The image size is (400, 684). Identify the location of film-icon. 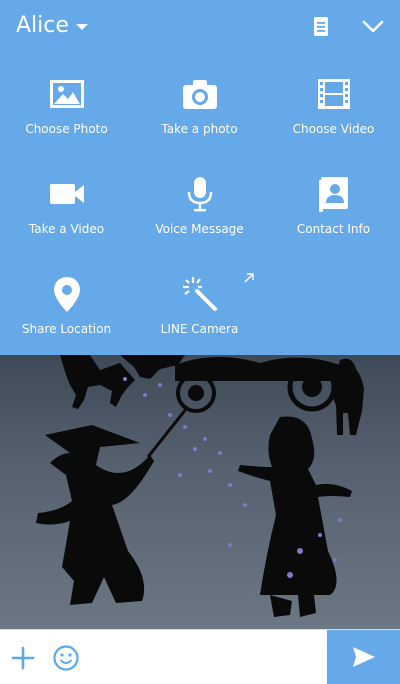
(333, 94).